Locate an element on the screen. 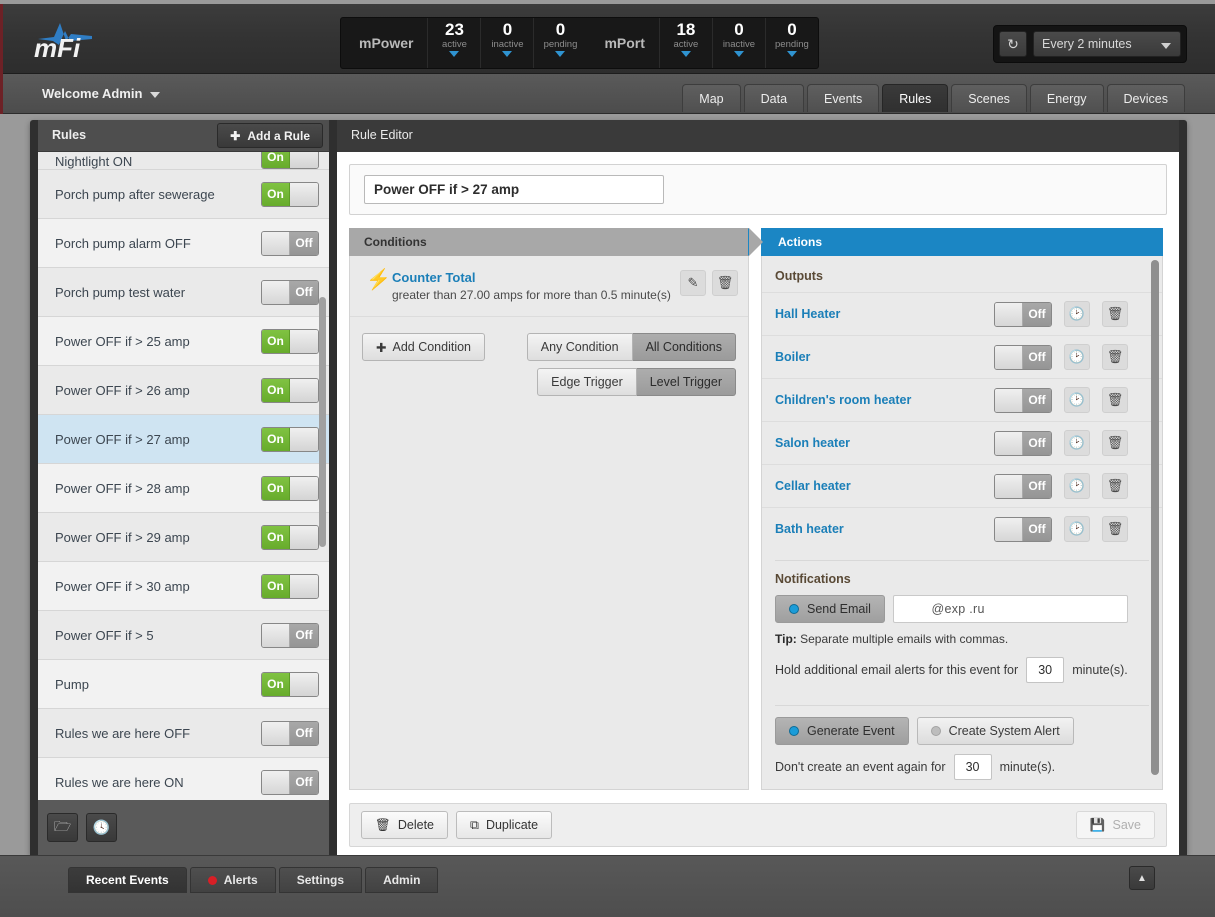 The width and height of the screenshot is (1215, 917). tab-scenes: Scenes is located at coordinates (989, 98).